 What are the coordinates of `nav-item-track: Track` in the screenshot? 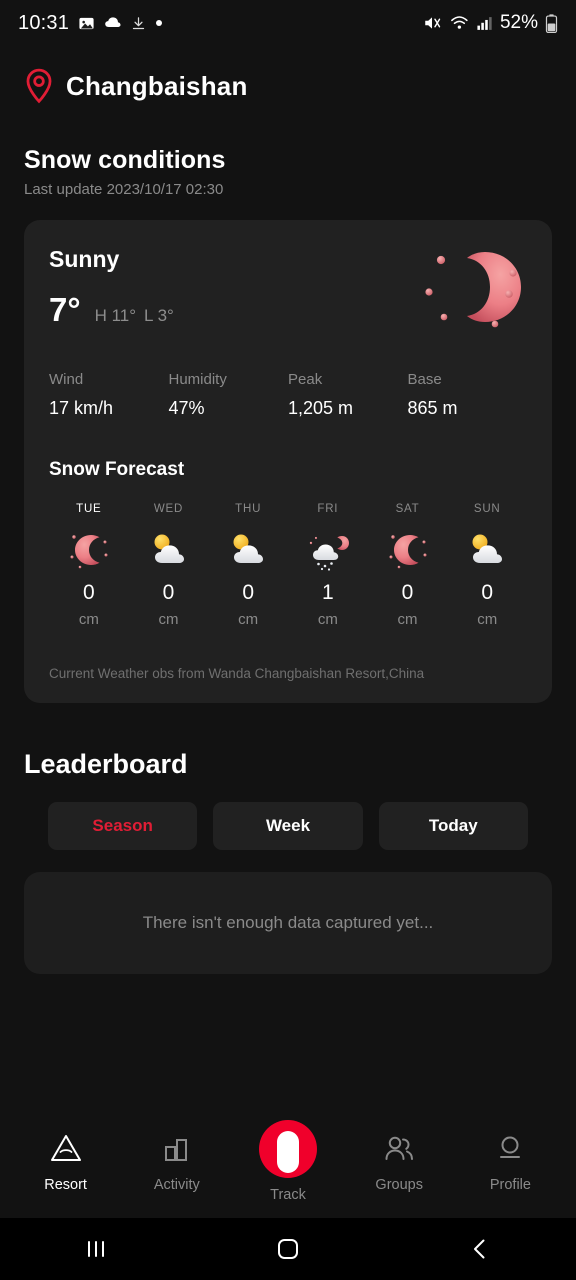 It's located at (287, 1161).